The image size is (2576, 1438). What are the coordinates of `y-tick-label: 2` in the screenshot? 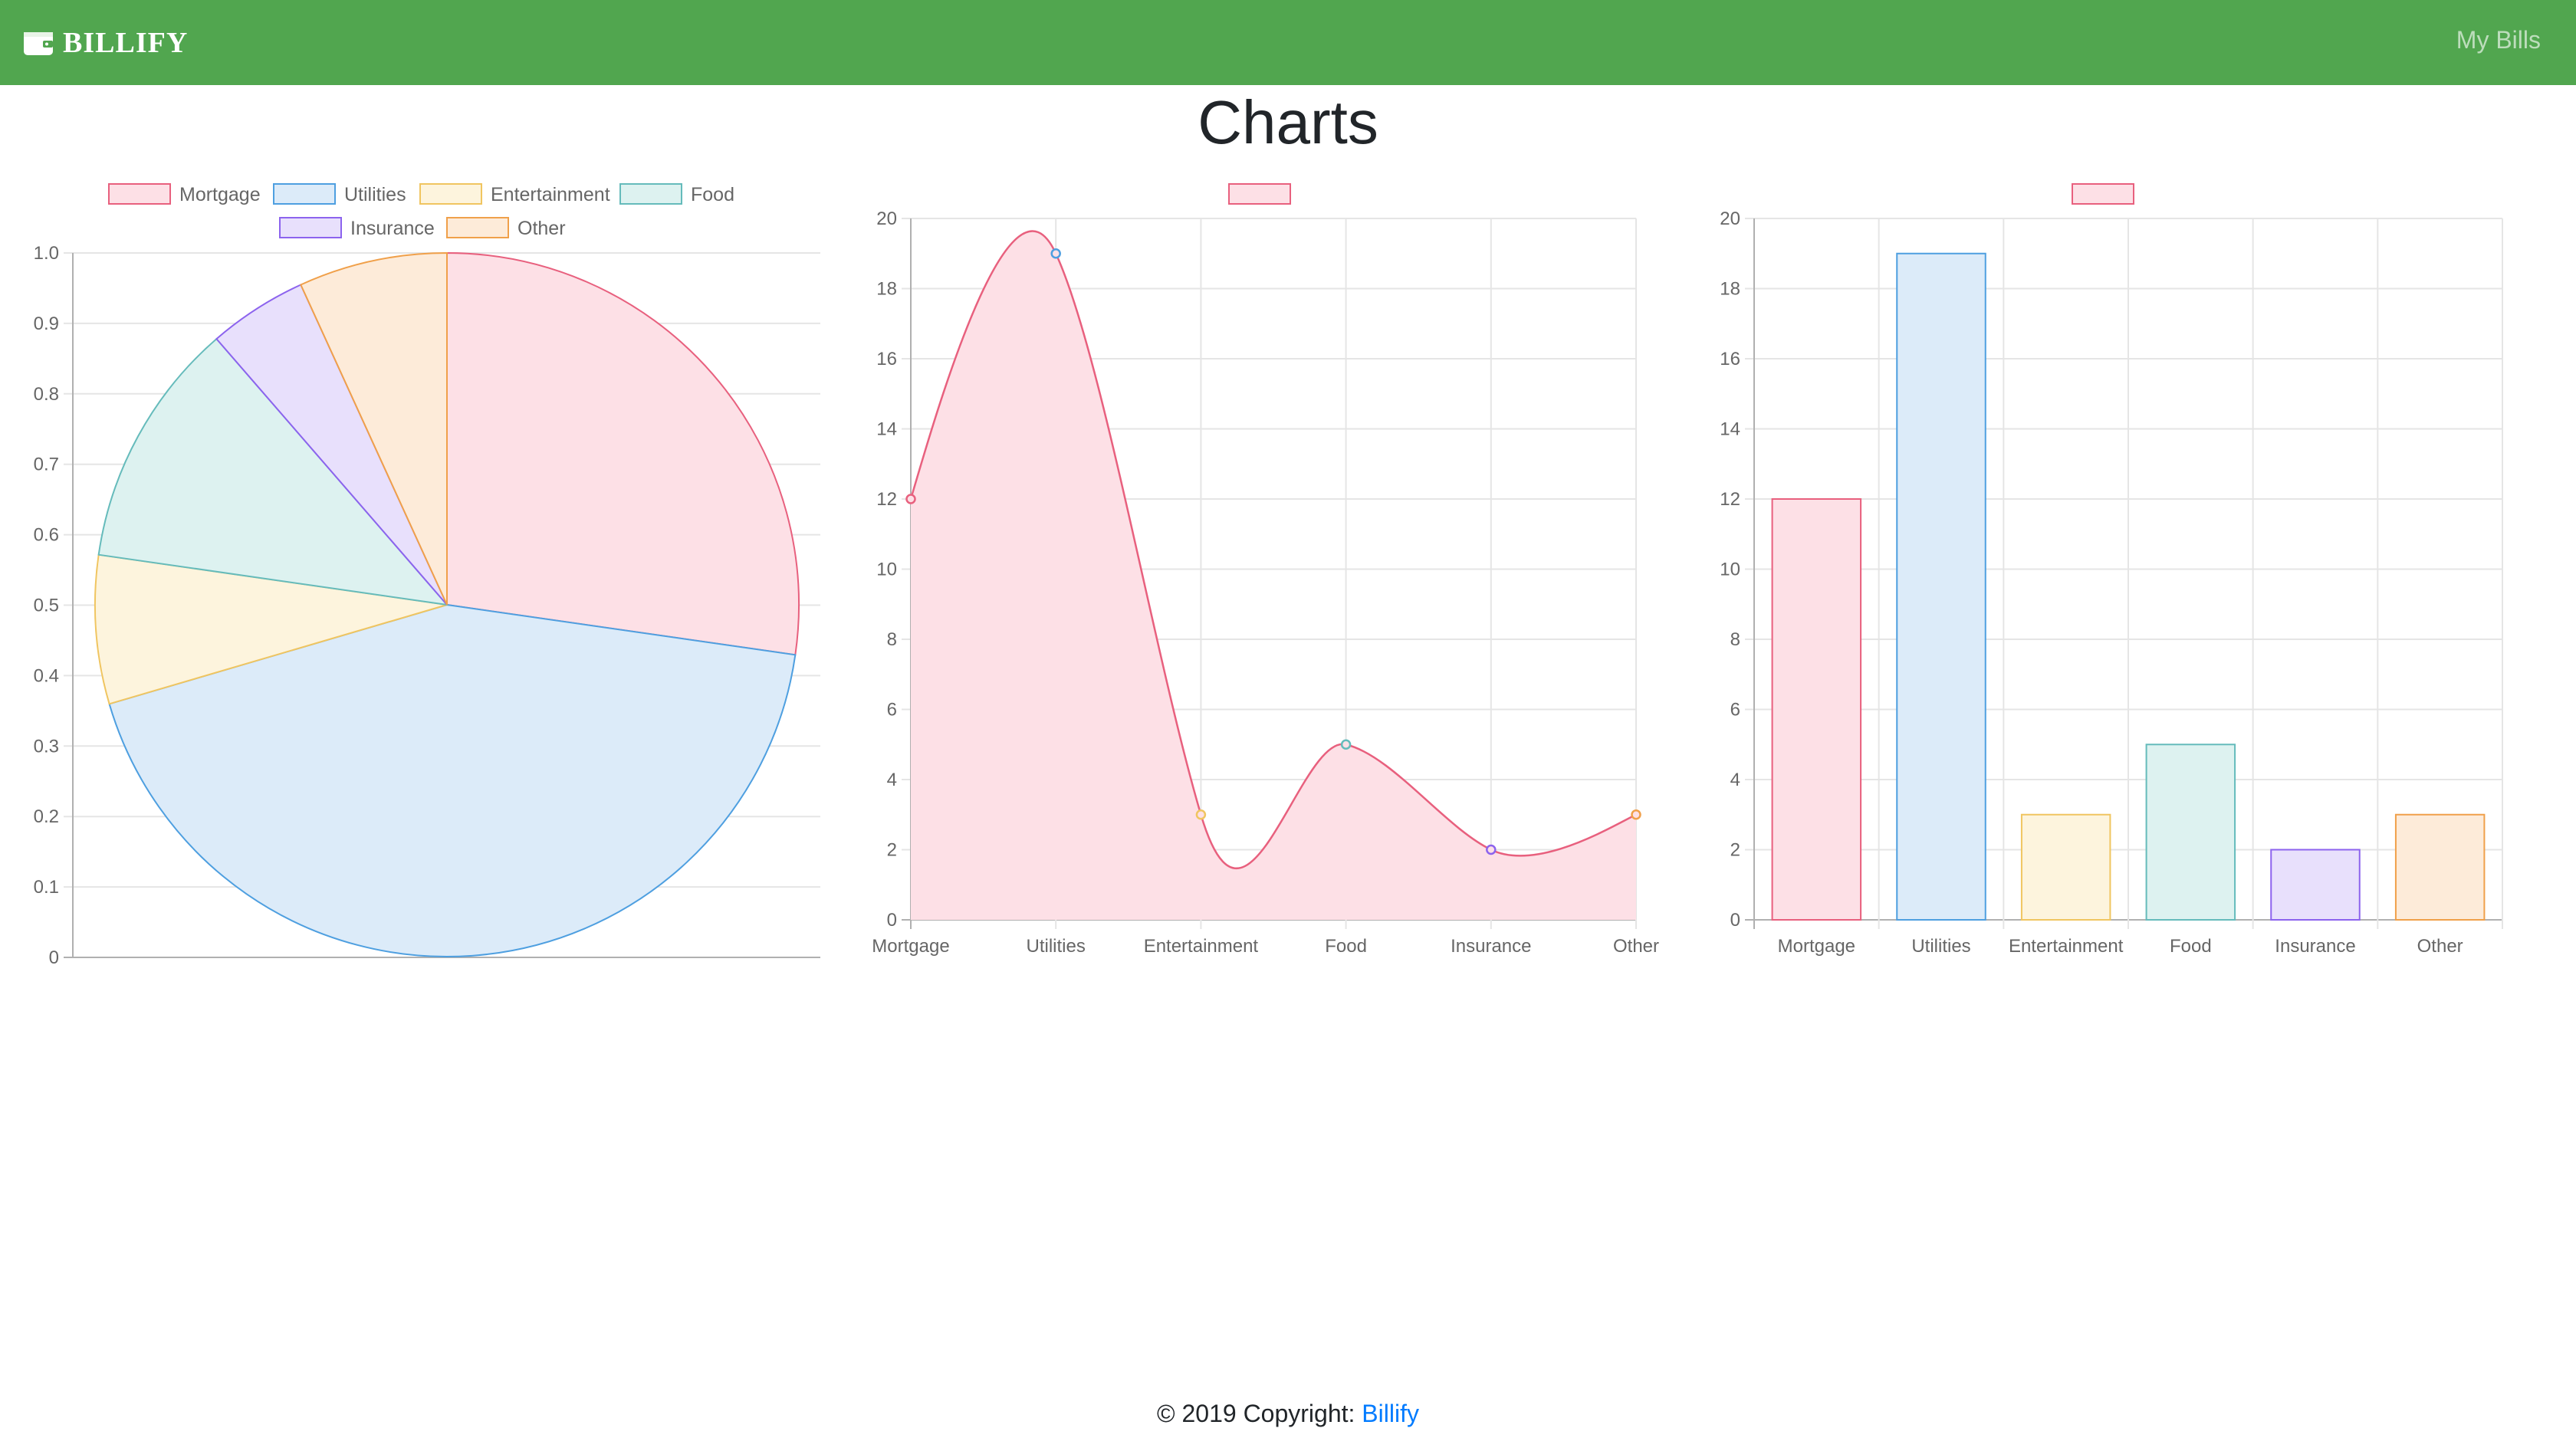 It's located at (1735, 850).